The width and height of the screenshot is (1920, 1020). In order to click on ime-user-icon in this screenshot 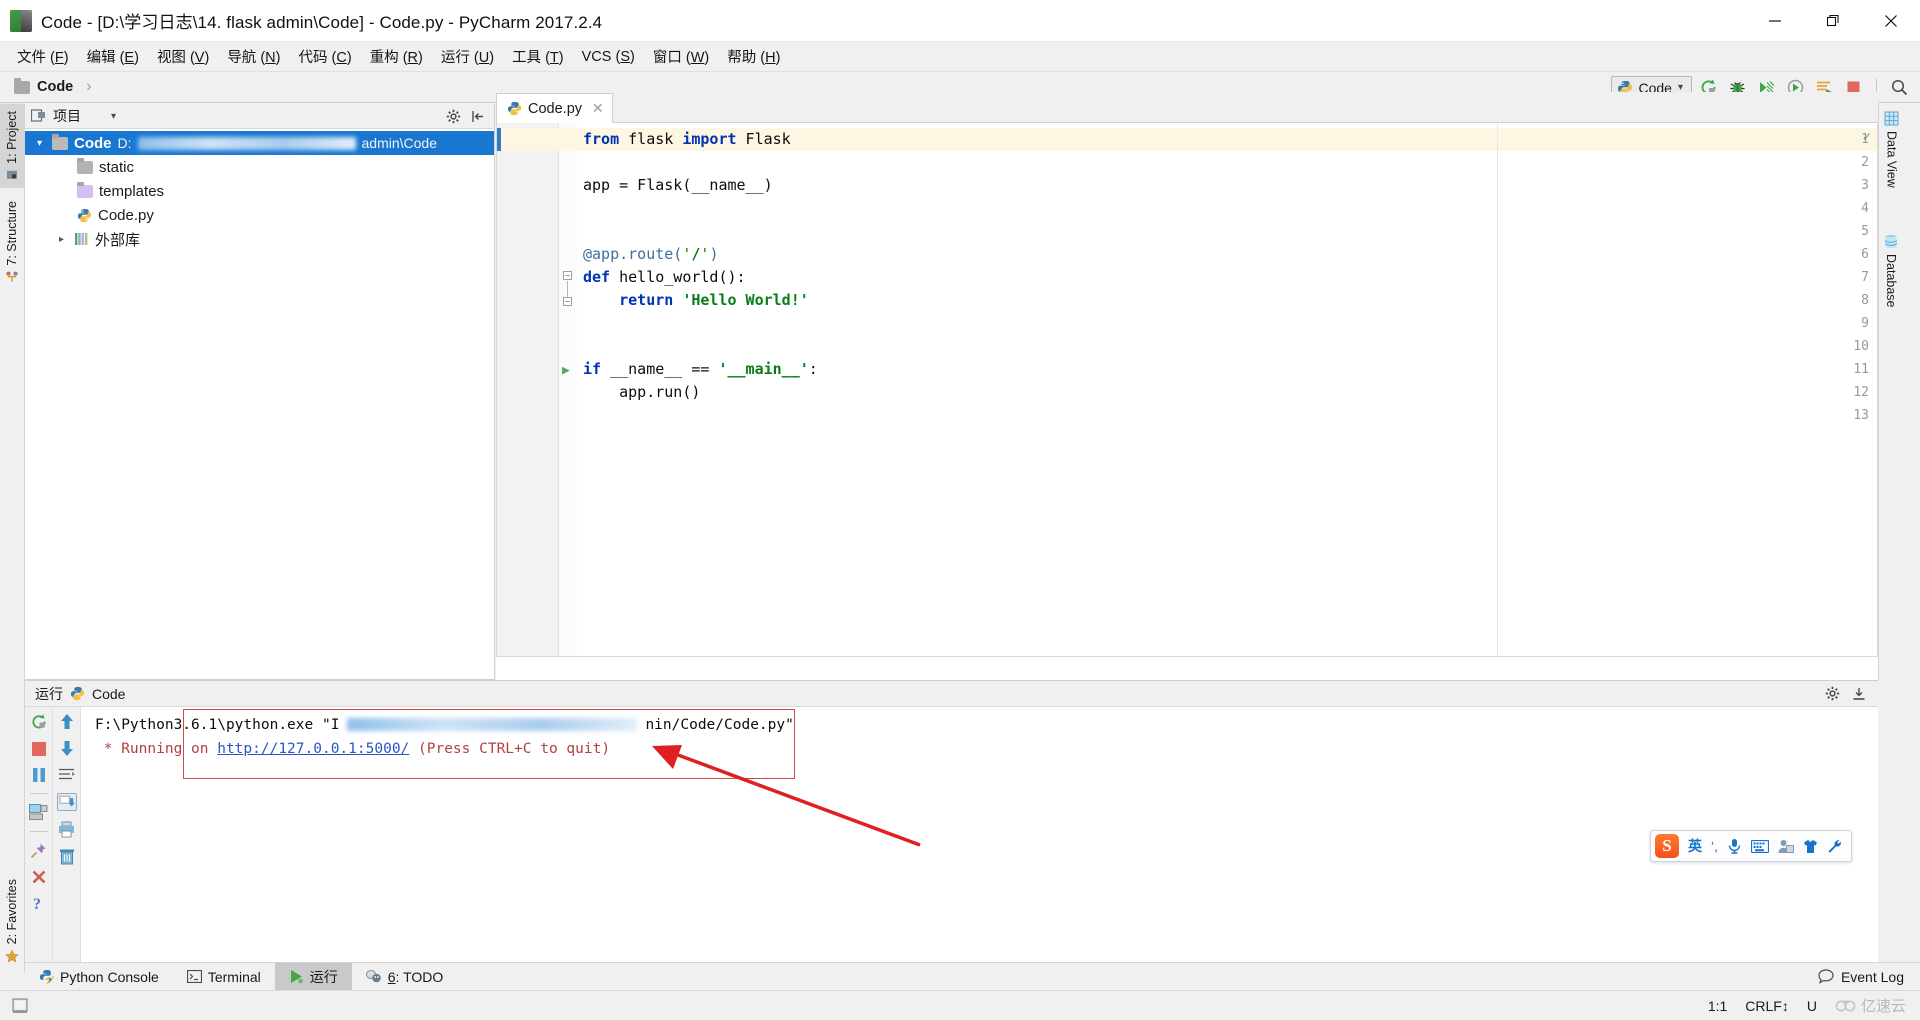, I will do `click(1786, 846)`.